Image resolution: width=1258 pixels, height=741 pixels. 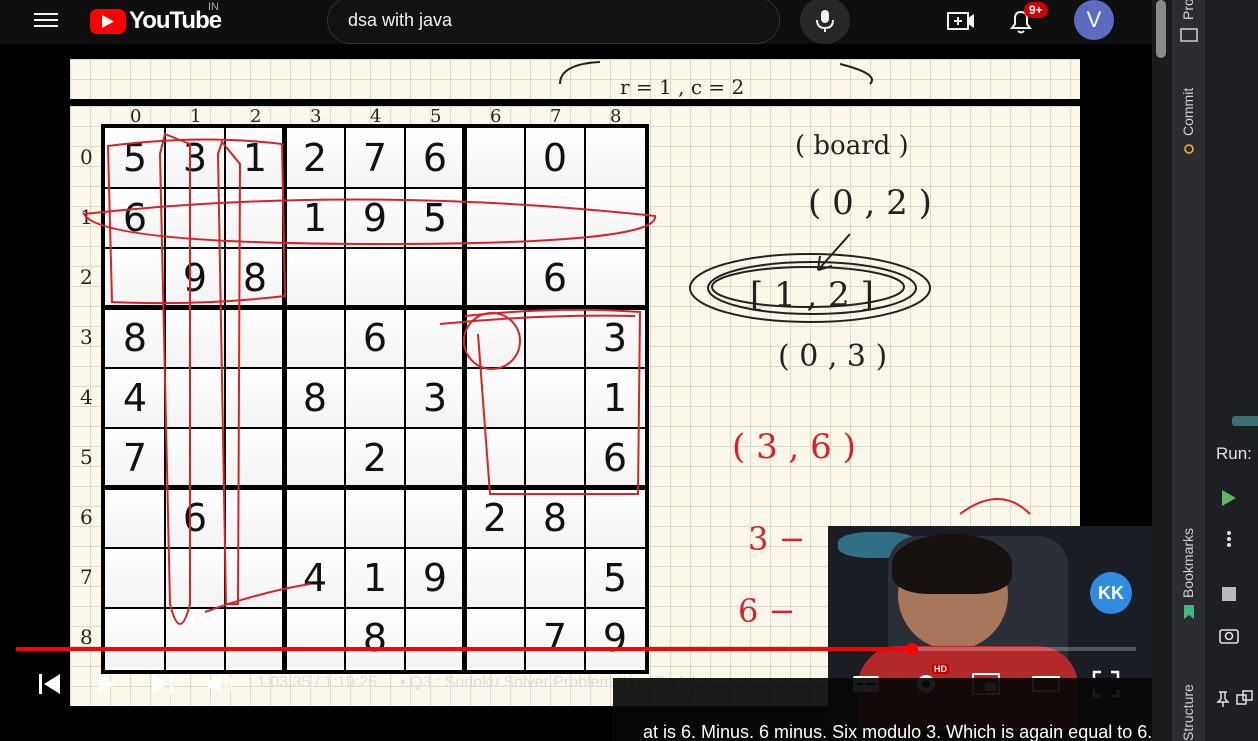 I want to click on progress-bar, so click(x=576, y=649).